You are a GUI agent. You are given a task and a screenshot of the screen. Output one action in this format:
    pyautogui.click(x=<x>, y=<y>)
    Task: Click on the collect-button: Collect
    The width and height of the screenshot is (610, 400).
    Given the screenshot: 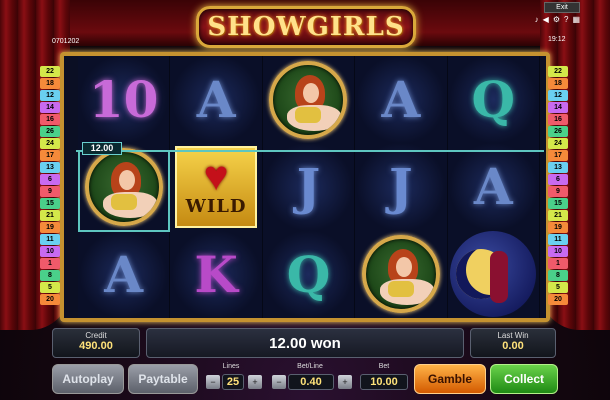 What is the action you would take?
    pyautogui.click(x=524, y=379)
    